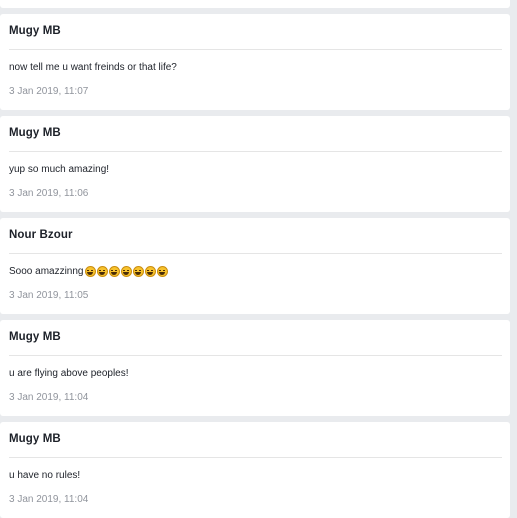 This screenshot has width=517, height=518. Describe the element at coordinates (49, 91) in the screenshot. I see `comment-timestamp: 3 Jan 2019, 11:07` at that location.